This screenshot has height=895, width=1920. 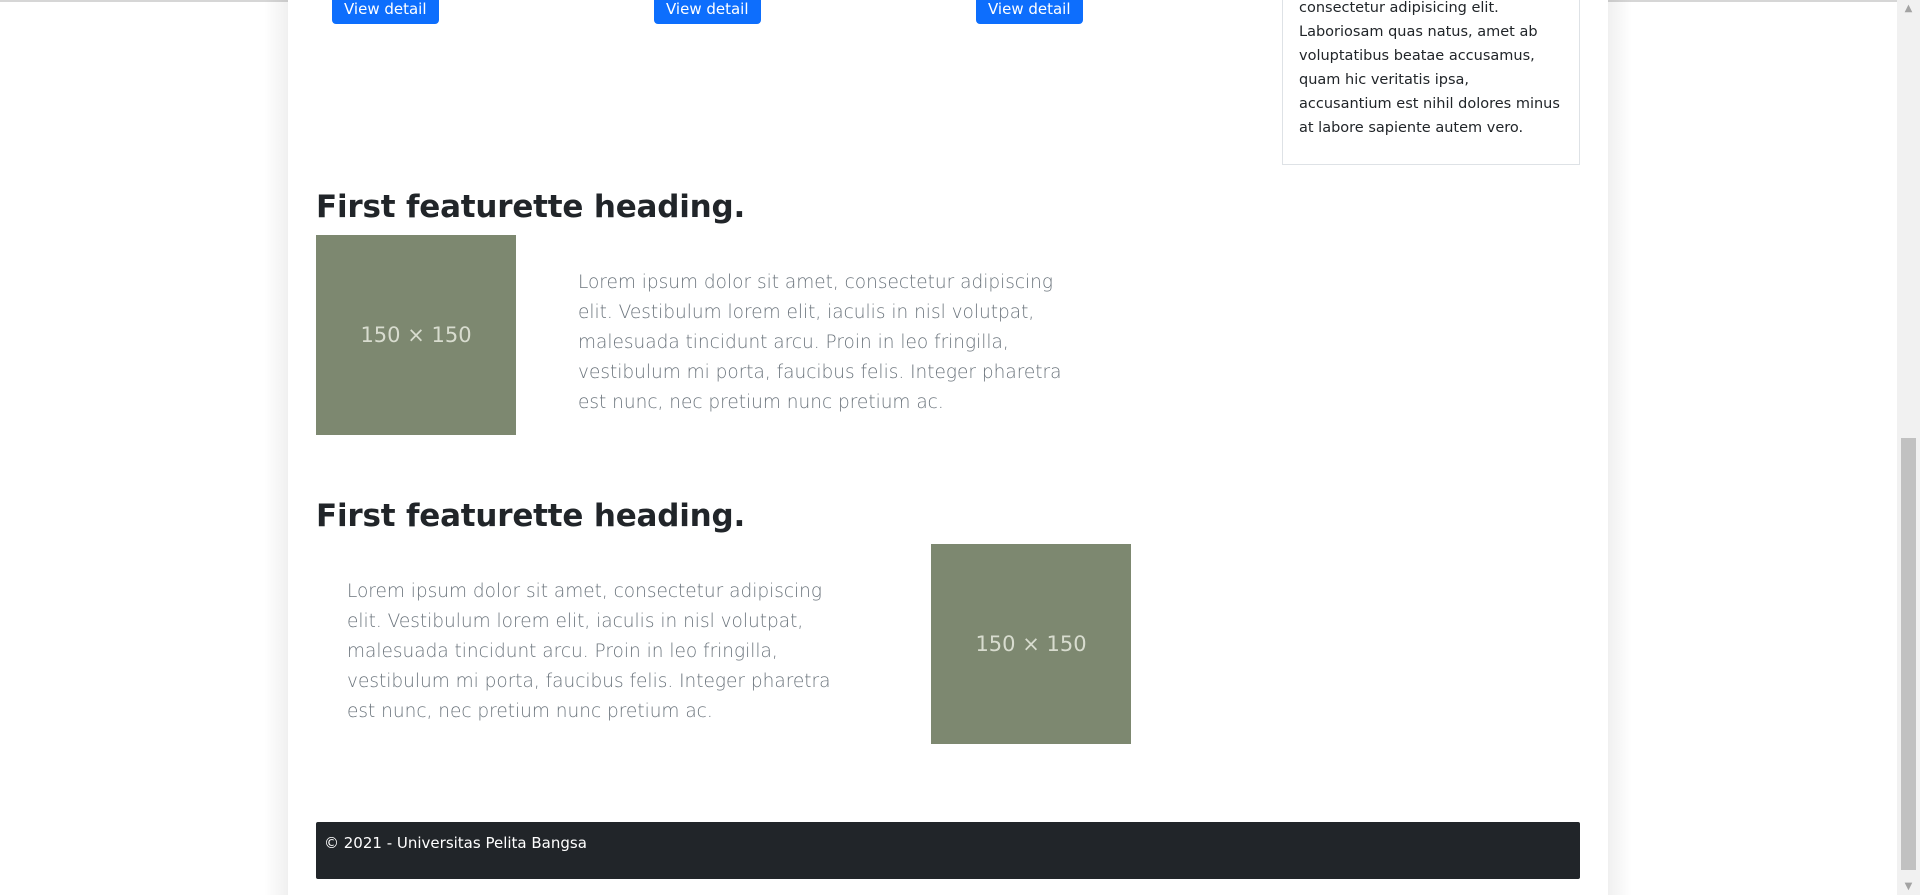 What do you see at coordinates (385, 12) in the screenshot?
I see `view-detail-button-1: View detail` at bounding box center [385, 12].